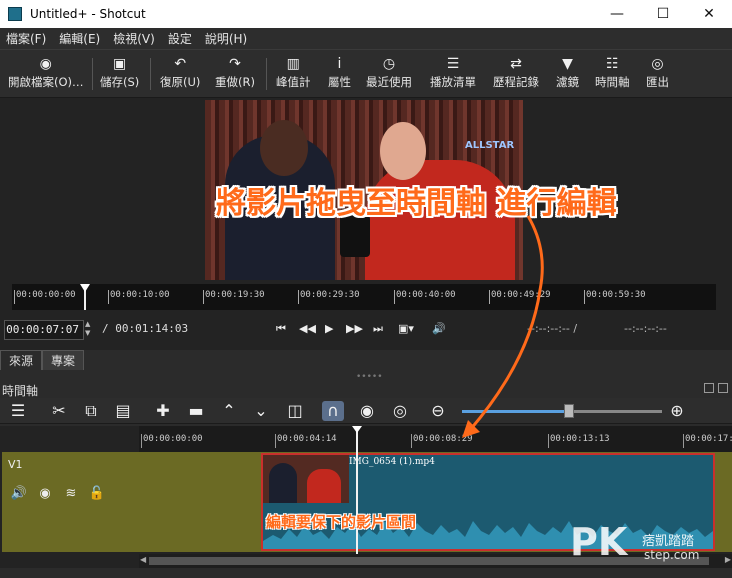 This screenshot has height=578, width=732. What do you see at coordinates (15, 464) in the screenshot?
I see `track-name: V1` at bounding box center [15, 464].